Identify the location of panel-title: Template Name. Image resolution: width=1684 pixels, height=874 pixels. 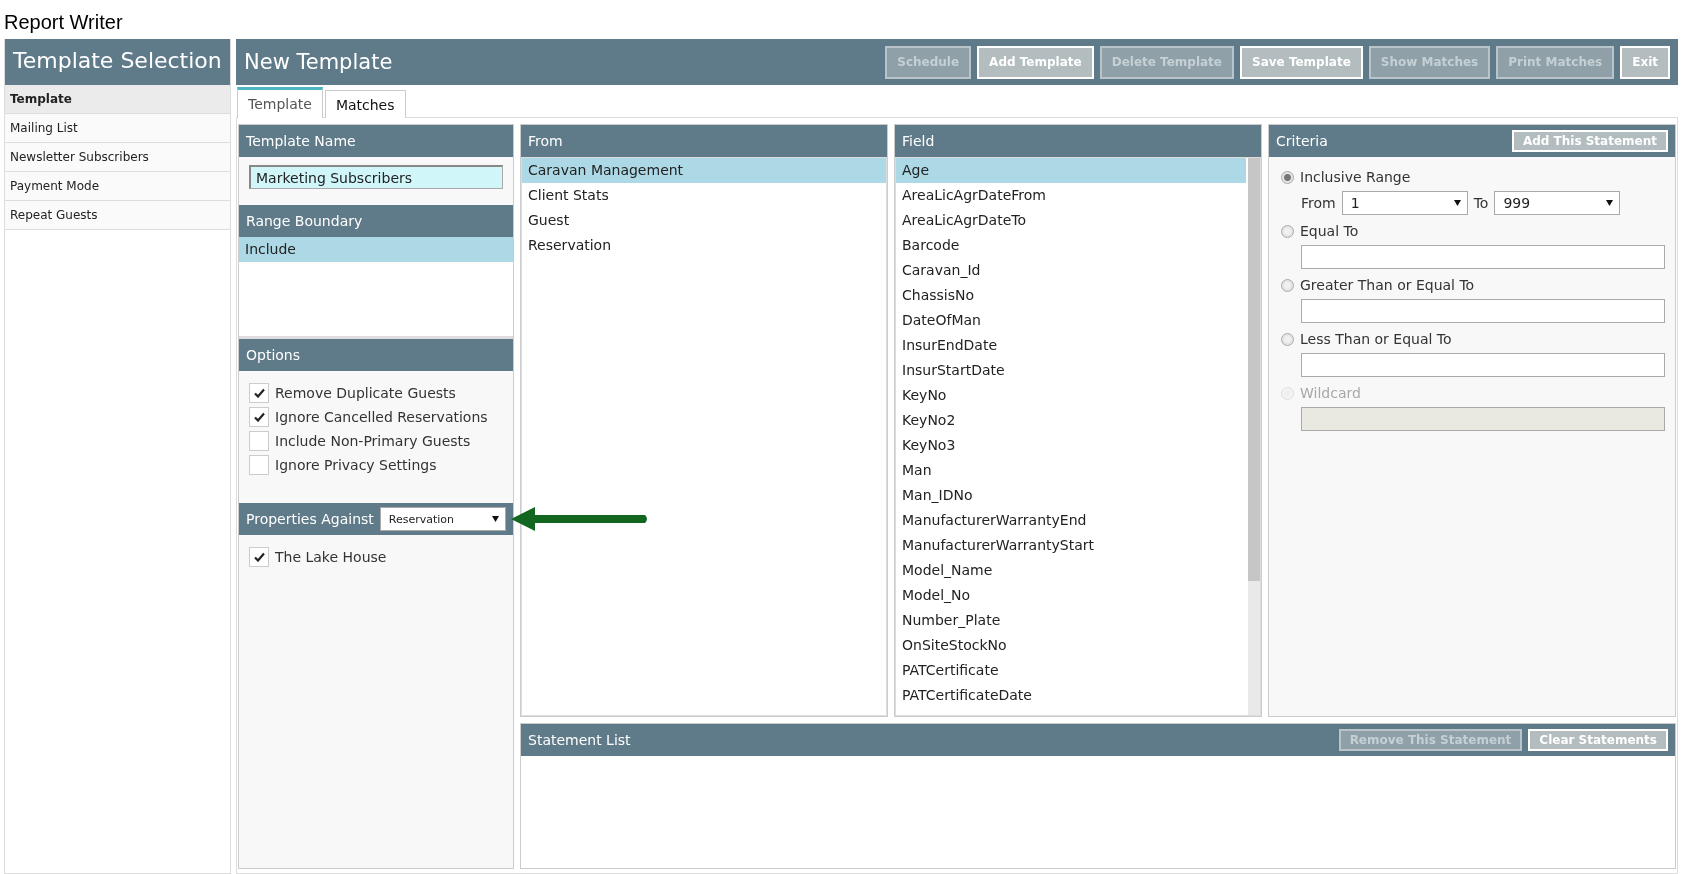
(301, 141).